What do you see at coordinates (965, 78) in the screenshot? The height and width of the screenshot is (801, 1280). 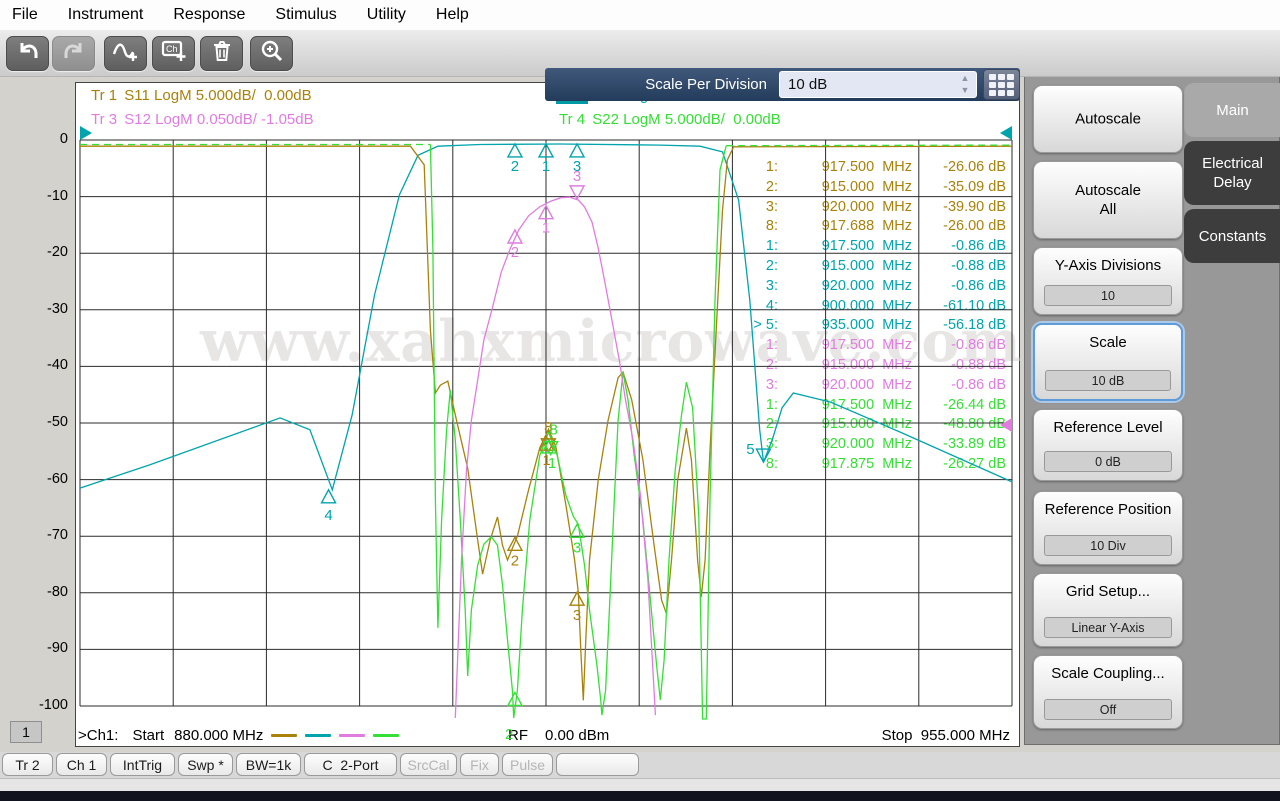 I see `spinner-up-icon: ▲` at bounding box center [965, 78].